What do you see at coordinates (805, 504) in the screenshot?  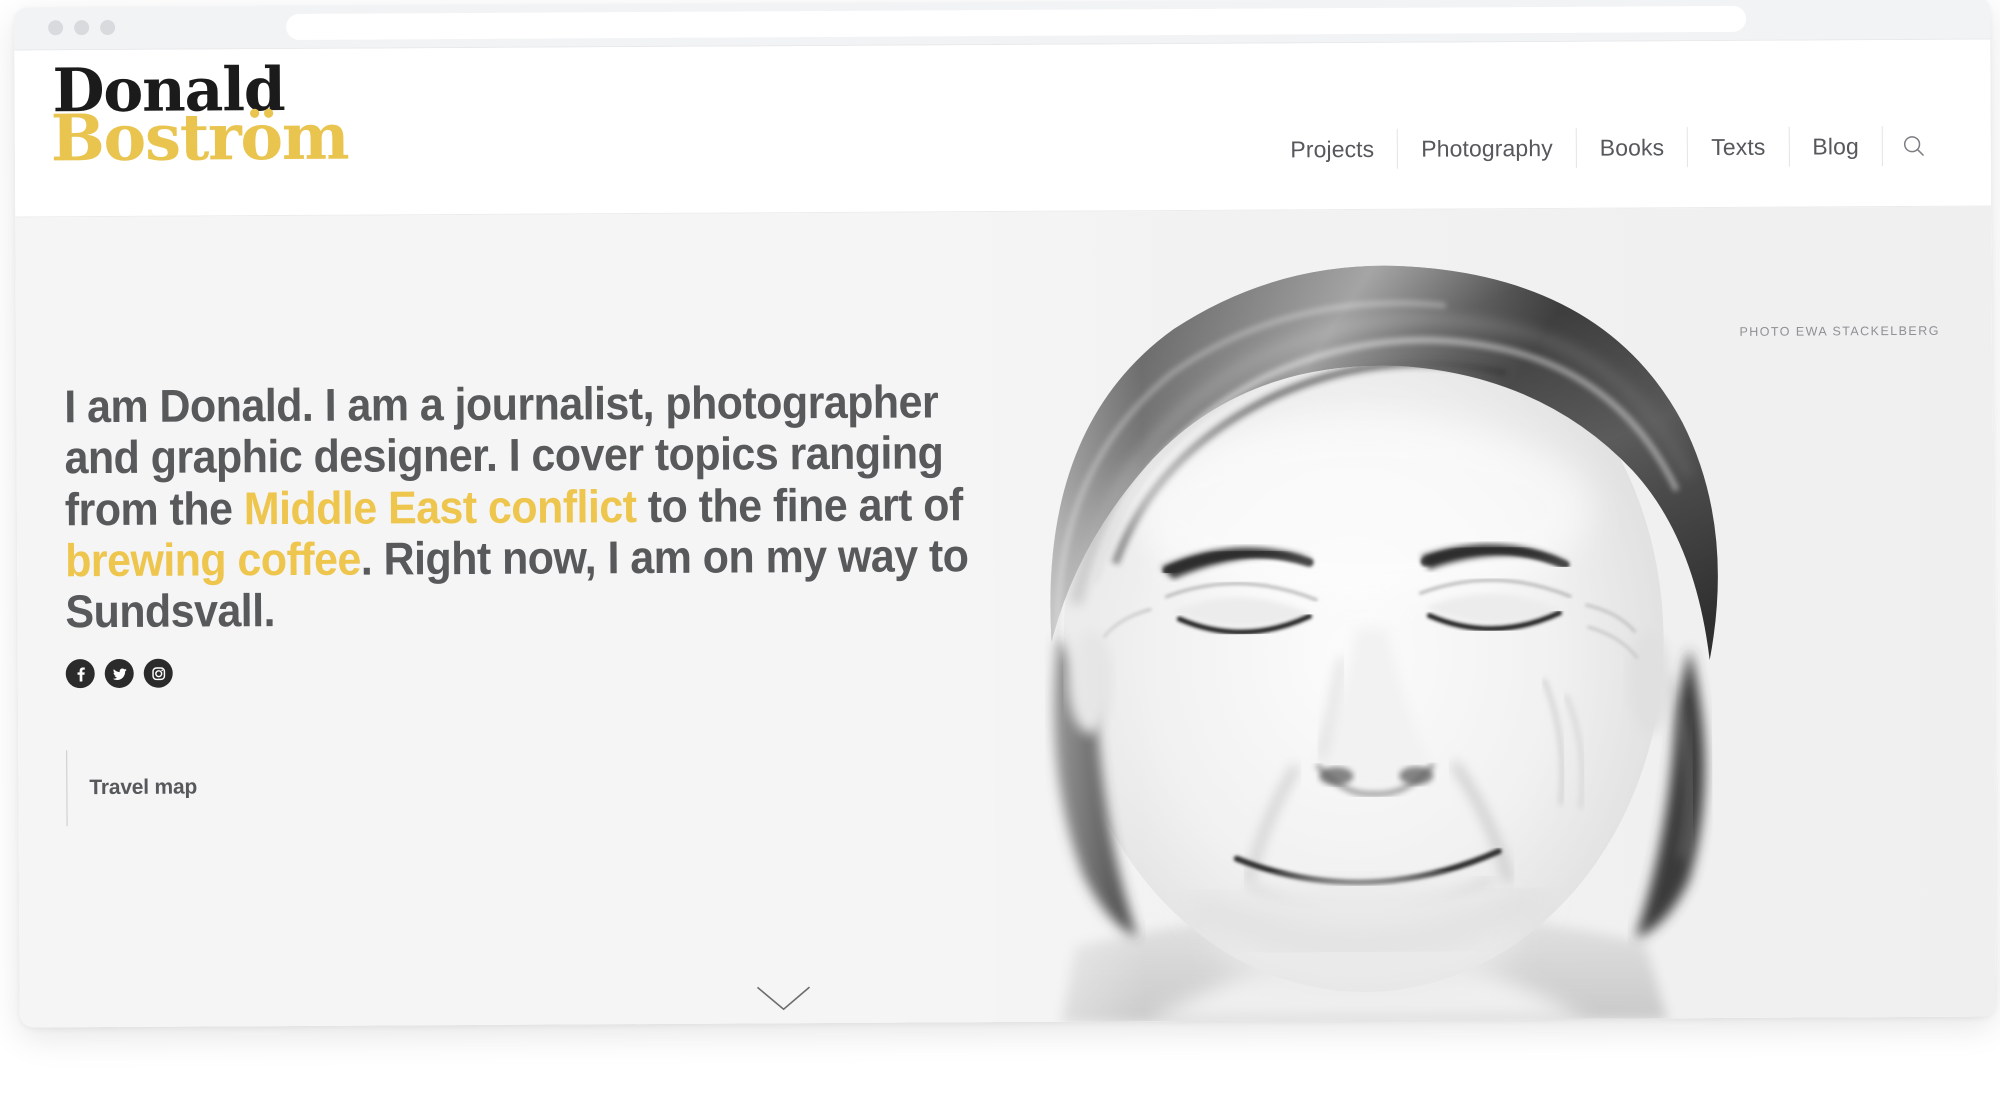 I see `headline-part-2: to the fine art of` at bounding box center [805, 504].